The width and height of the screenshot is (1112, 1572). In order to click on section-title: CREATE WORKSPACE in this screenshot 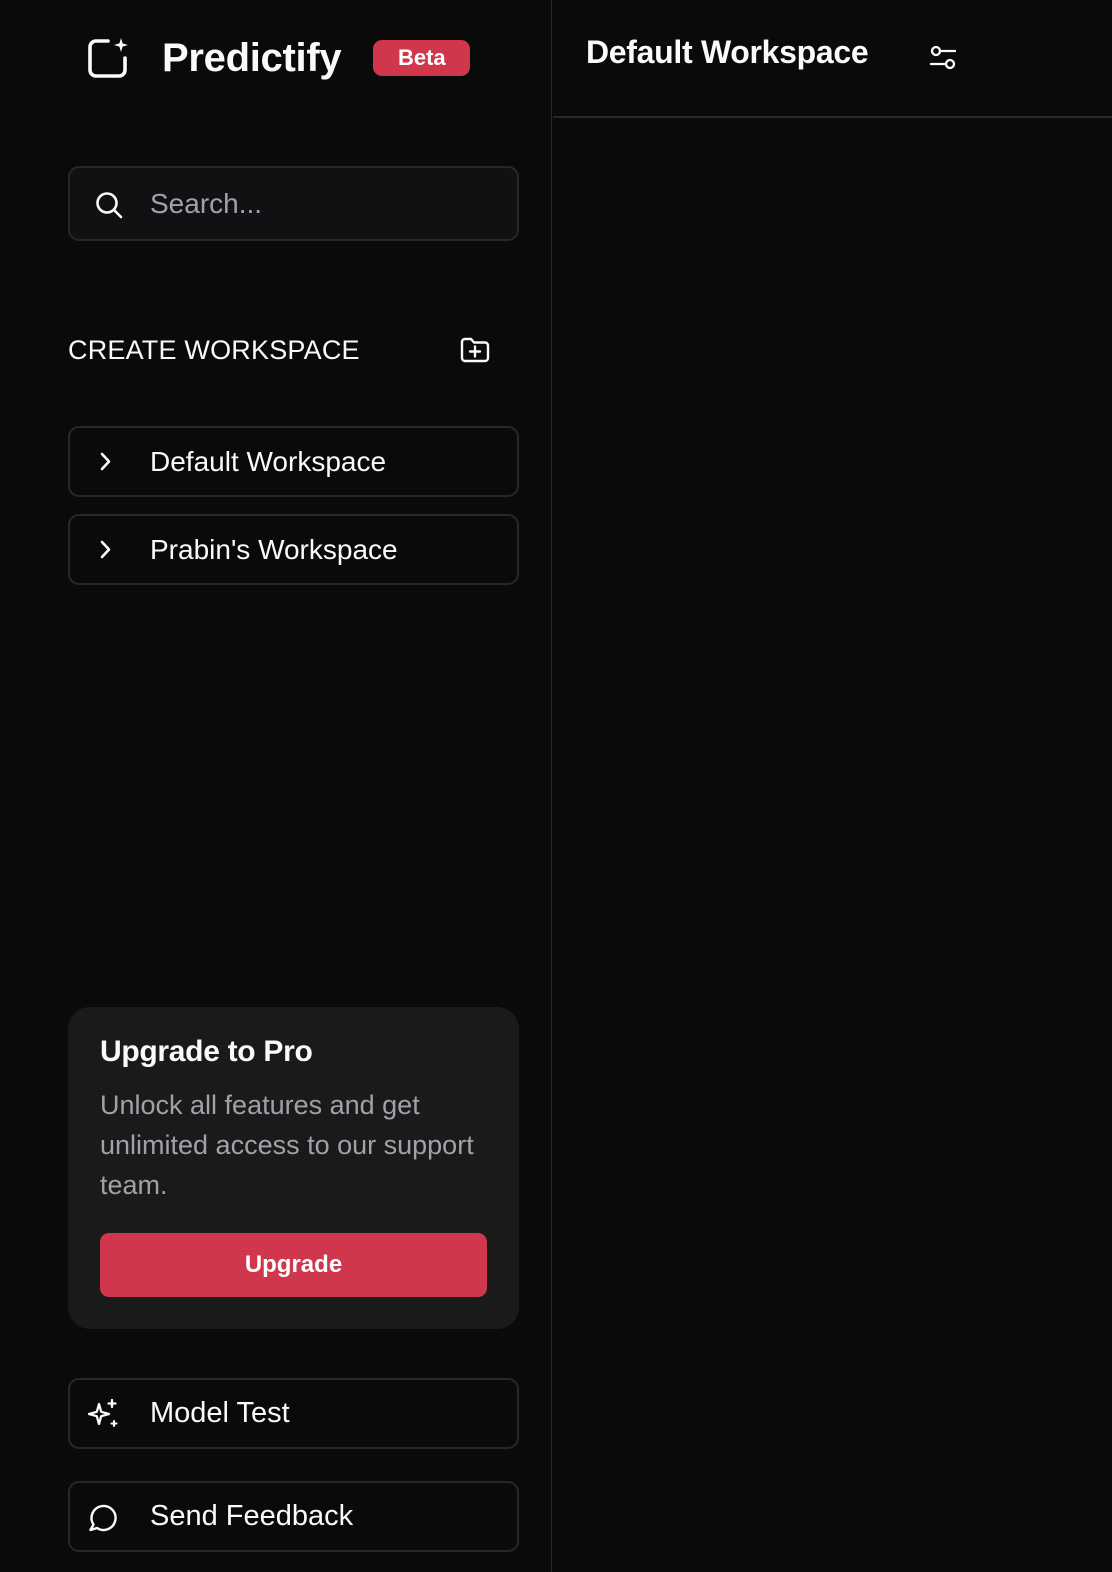, I will do `click(214, 349)`.